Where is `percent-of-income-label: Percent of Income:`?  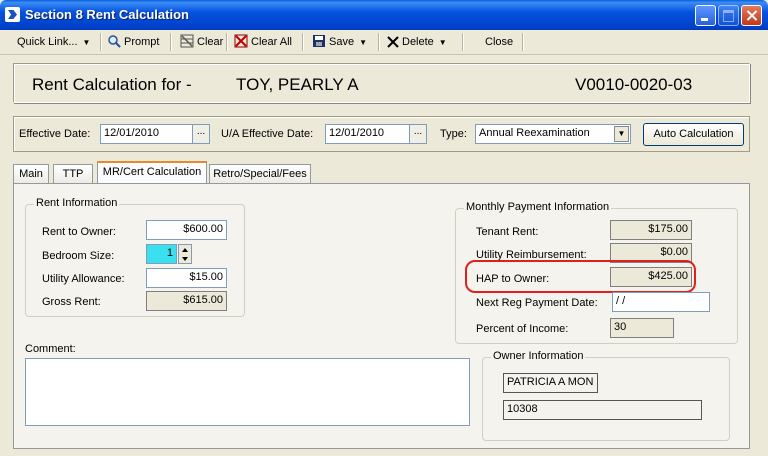 percent-of-income-label: Percent of Income: is located at coordinates (522, 329).